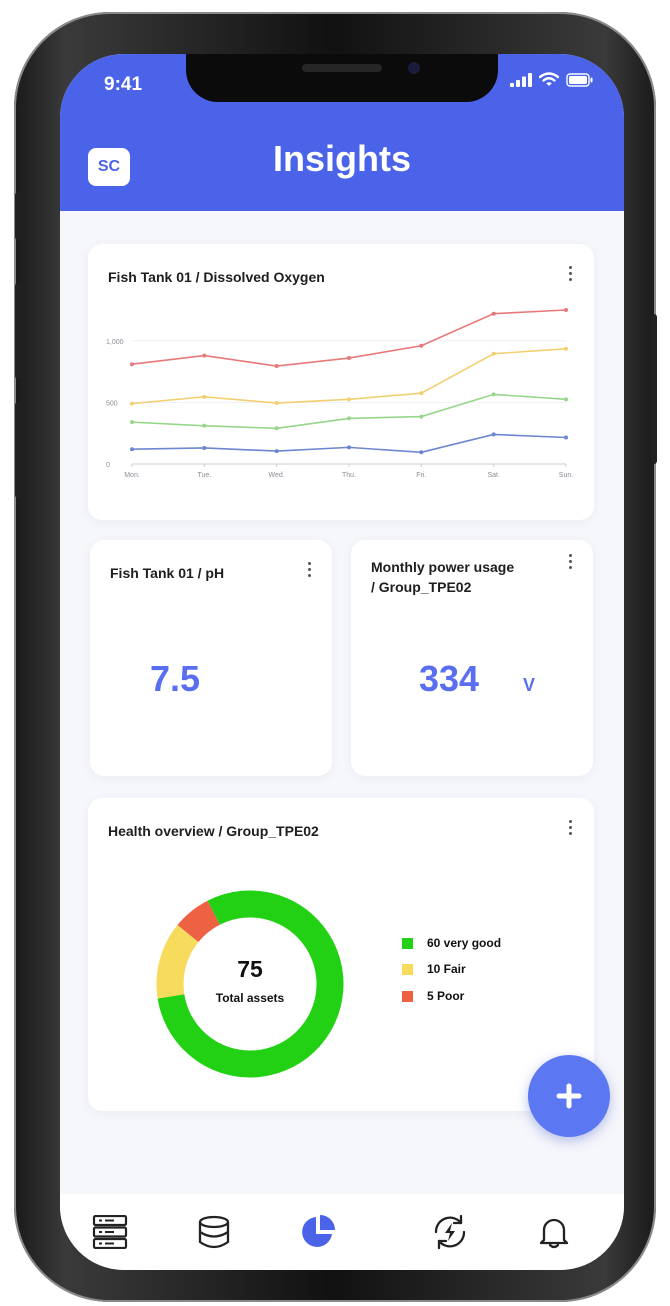  I want to click on database-icon, so click(214, 1232).